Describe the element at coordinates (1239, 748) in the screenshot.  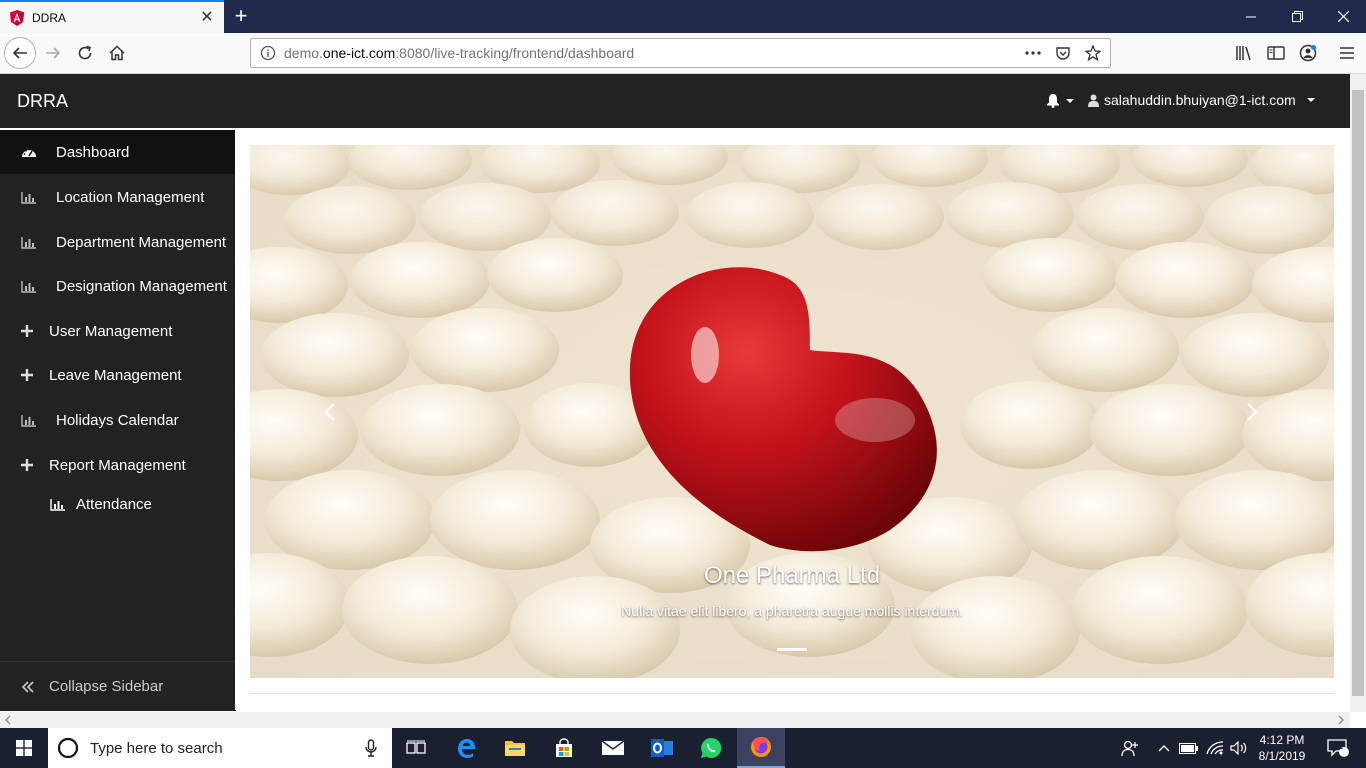
I see `volume-icon` at that location.